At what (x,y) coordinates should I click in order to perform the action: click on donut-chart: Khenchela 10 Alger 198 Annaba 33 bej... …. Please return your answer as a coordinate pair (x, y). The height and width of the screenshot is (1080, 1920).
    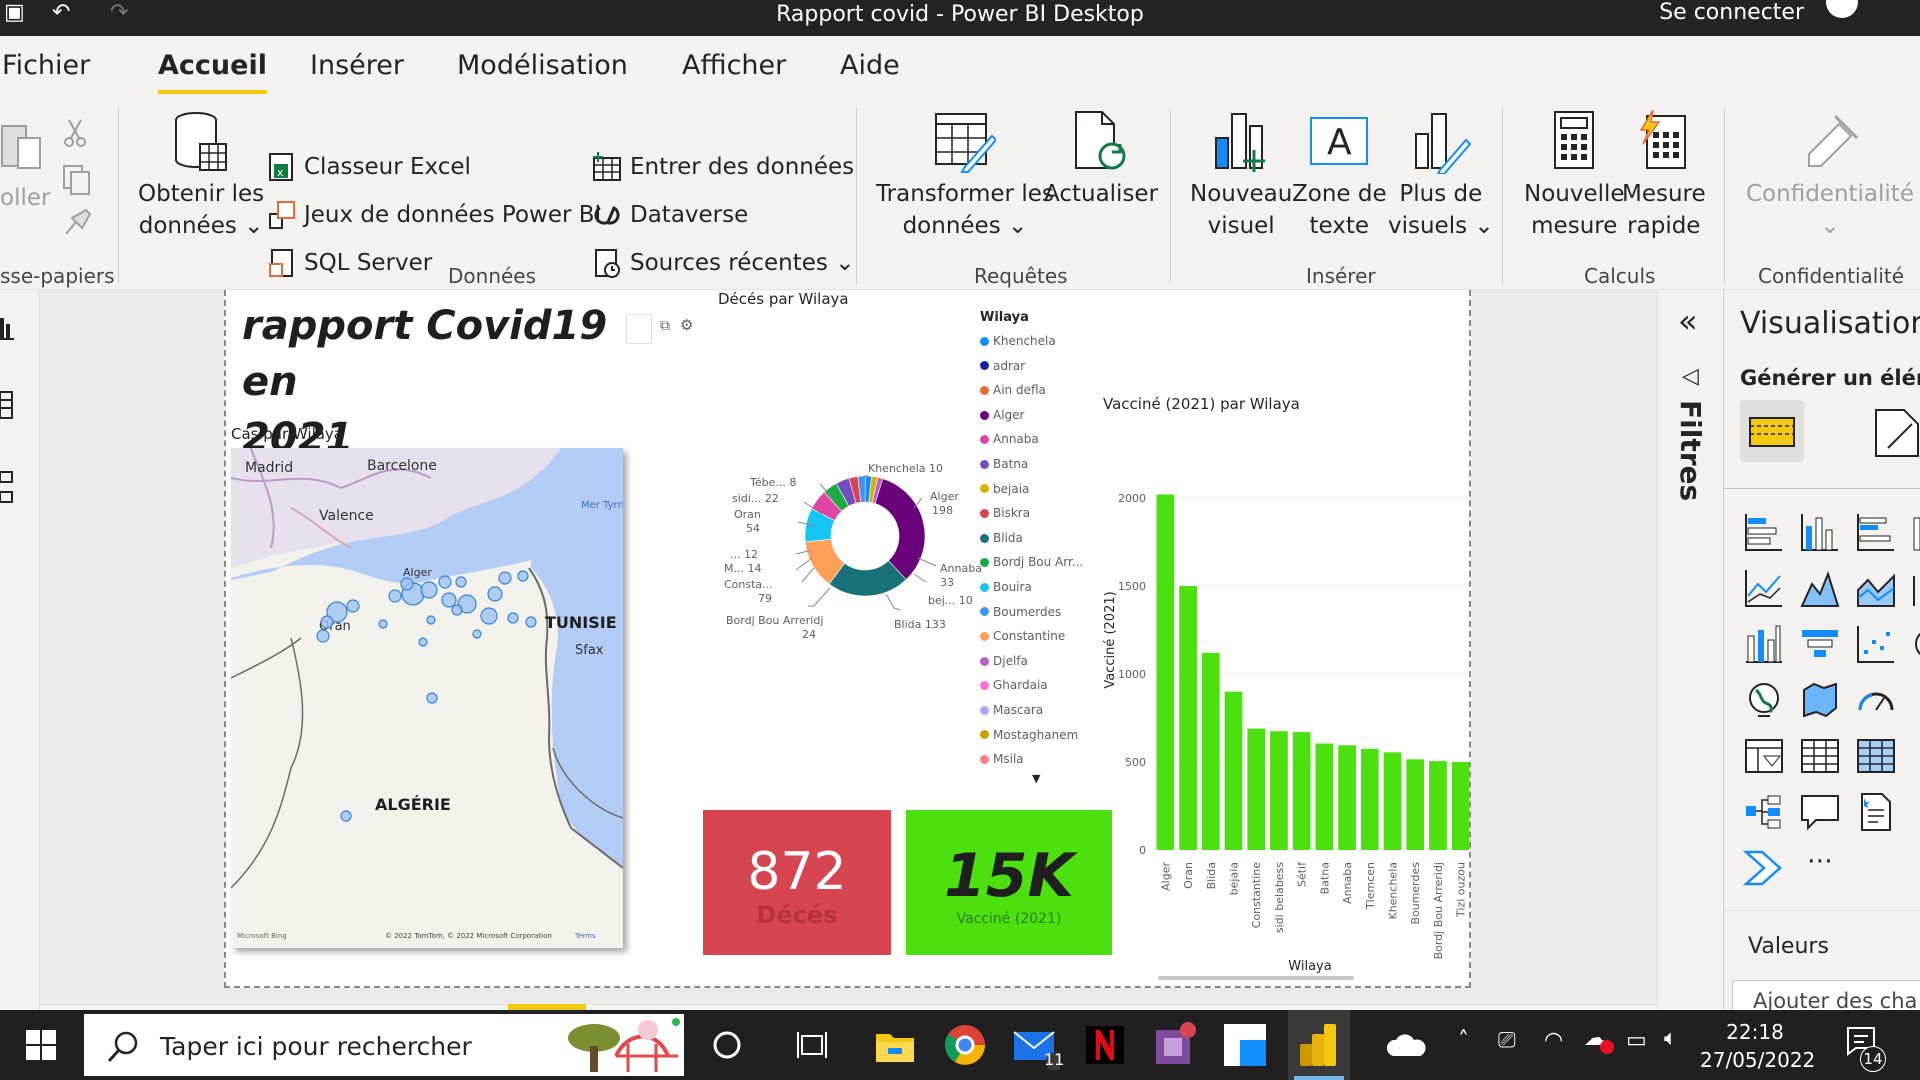
    Looking at the image, I should click on (853, 553).